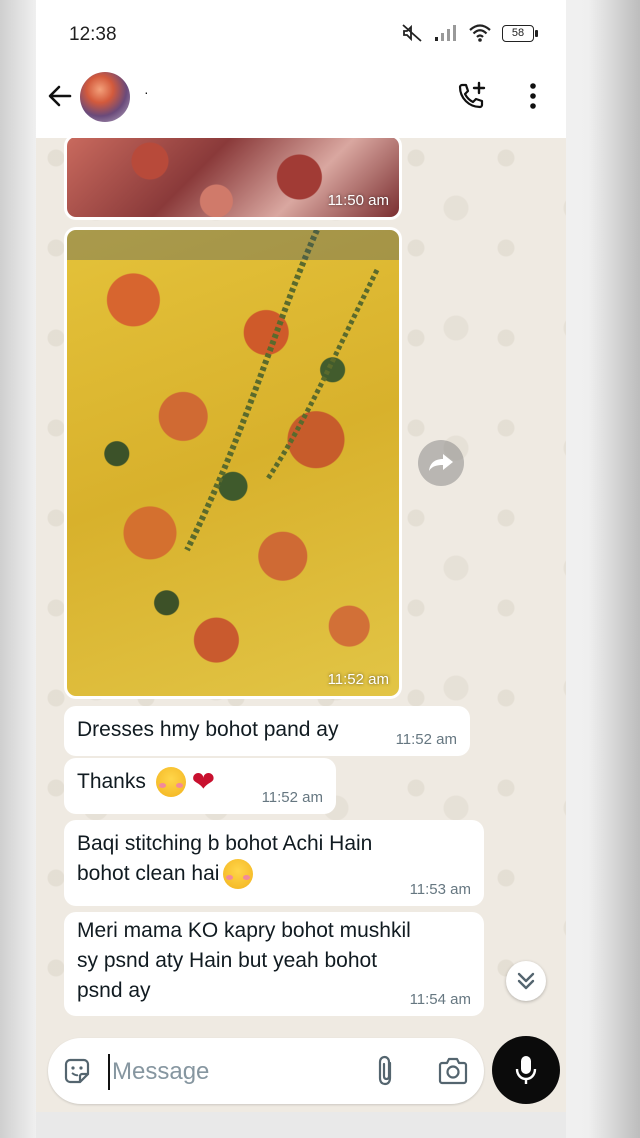 The height and width of the screenshot is (1138, 640). What do you see at coordinates (440, 889) in the screenshot?
I see `message-time: 11:53 am` at bounding box center [440, 889].